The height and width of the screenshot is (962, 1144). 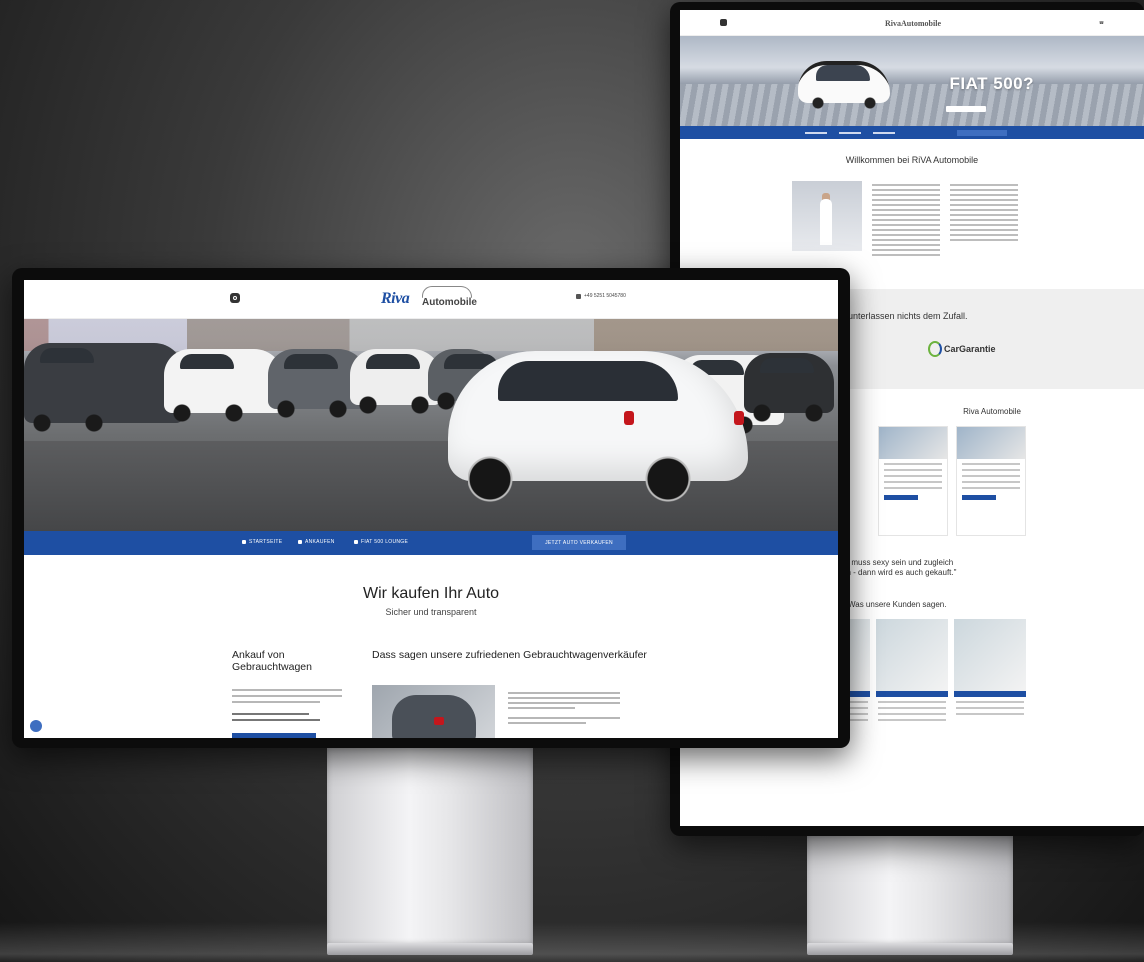 I want to click on ankauf-title: Ankauf von Gebrauchtwagen, so click(x=272, y=661).